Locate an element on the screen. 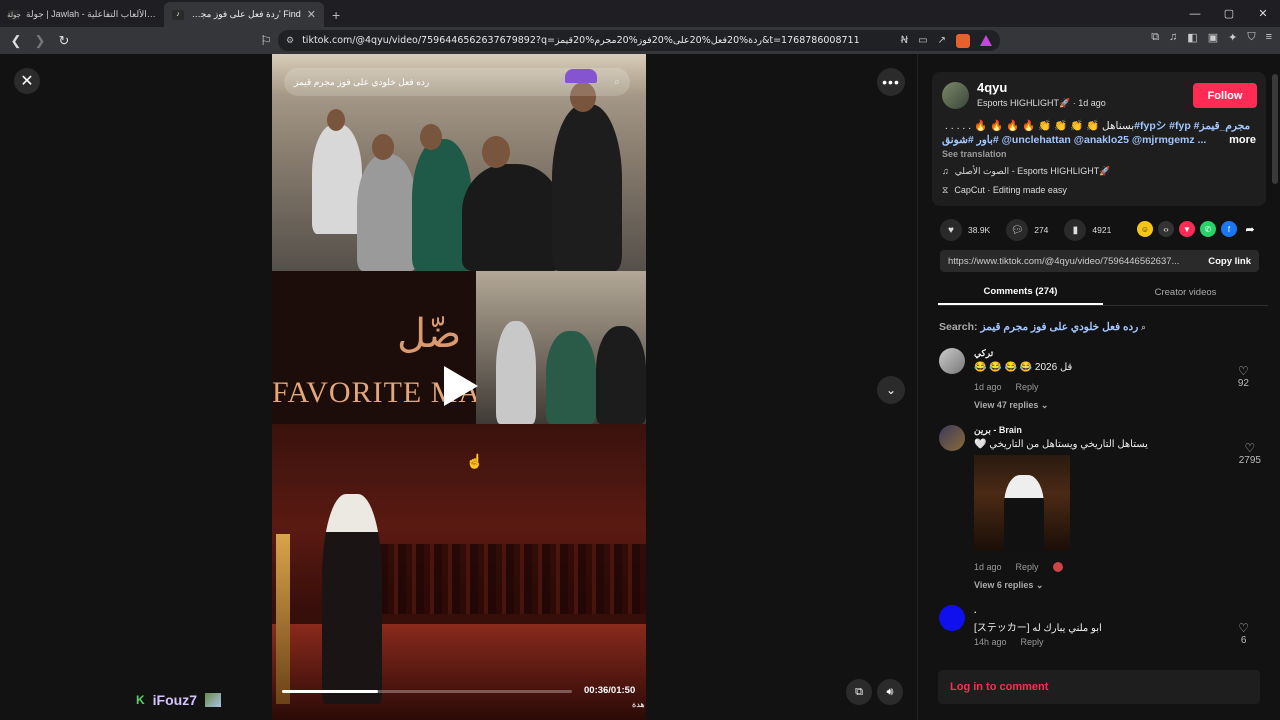  picture-in-picture-button: ⧉ is located at coordinates (859, 692).